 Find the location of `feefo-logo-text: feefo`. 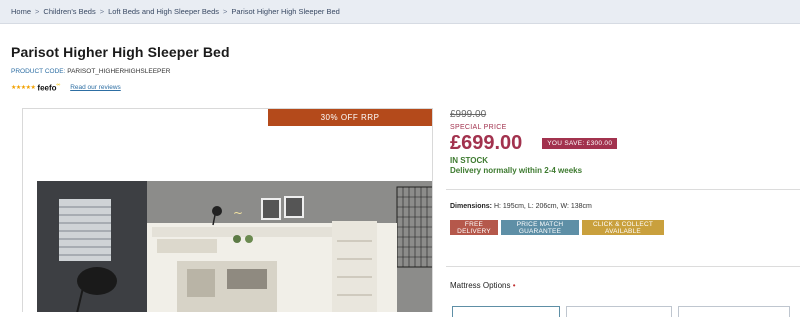

feefo-logo-text: feefo is located at coordinates (47, 88).